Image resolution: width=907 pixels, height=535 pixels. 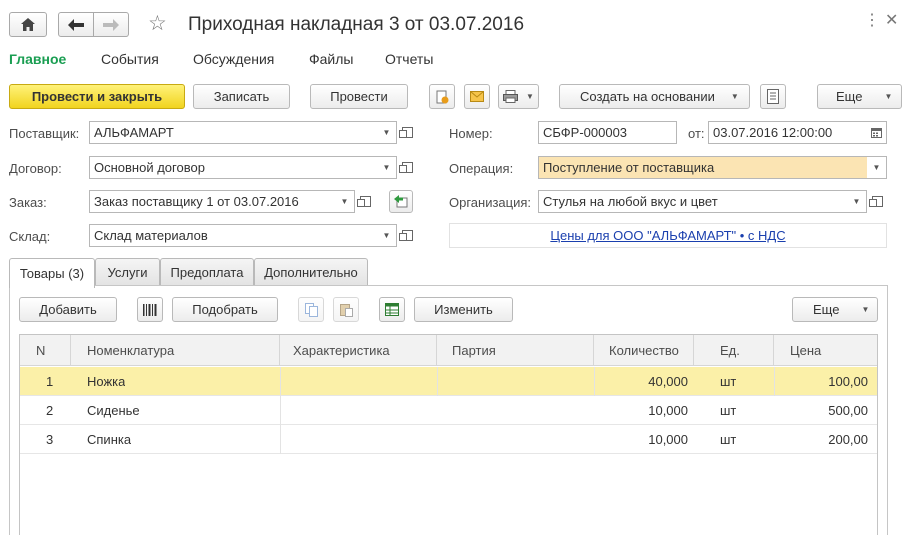 I want to click on forward-arrow-icon, so click(x=111, y=24).